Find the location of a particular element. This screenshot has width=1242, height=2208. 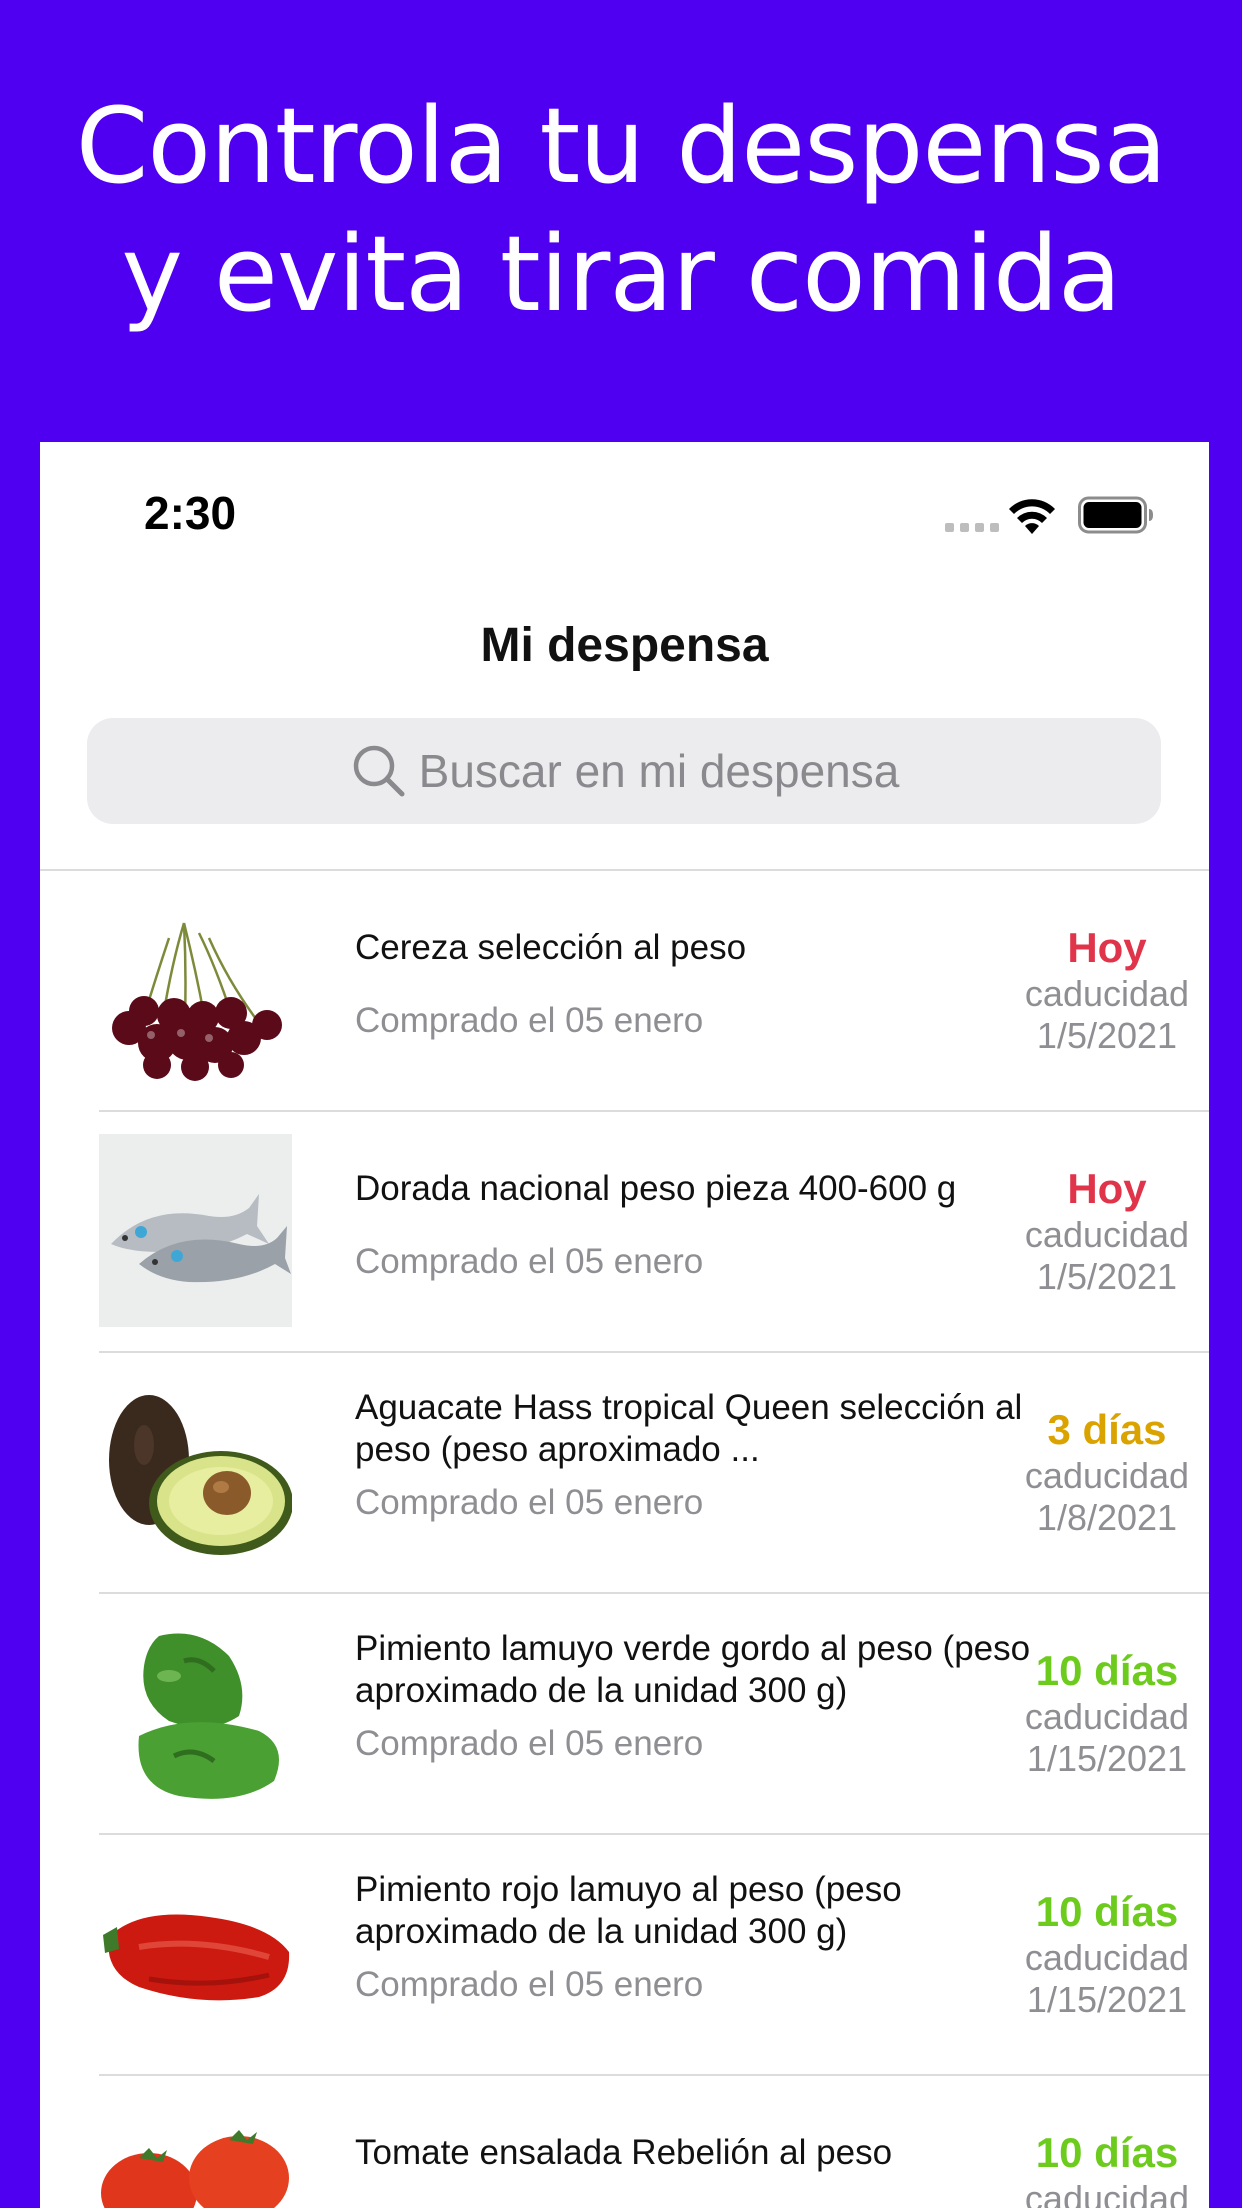

product-name: Dorada nacional peso pieza 400-600 g is located at coordinates (656, 1188).